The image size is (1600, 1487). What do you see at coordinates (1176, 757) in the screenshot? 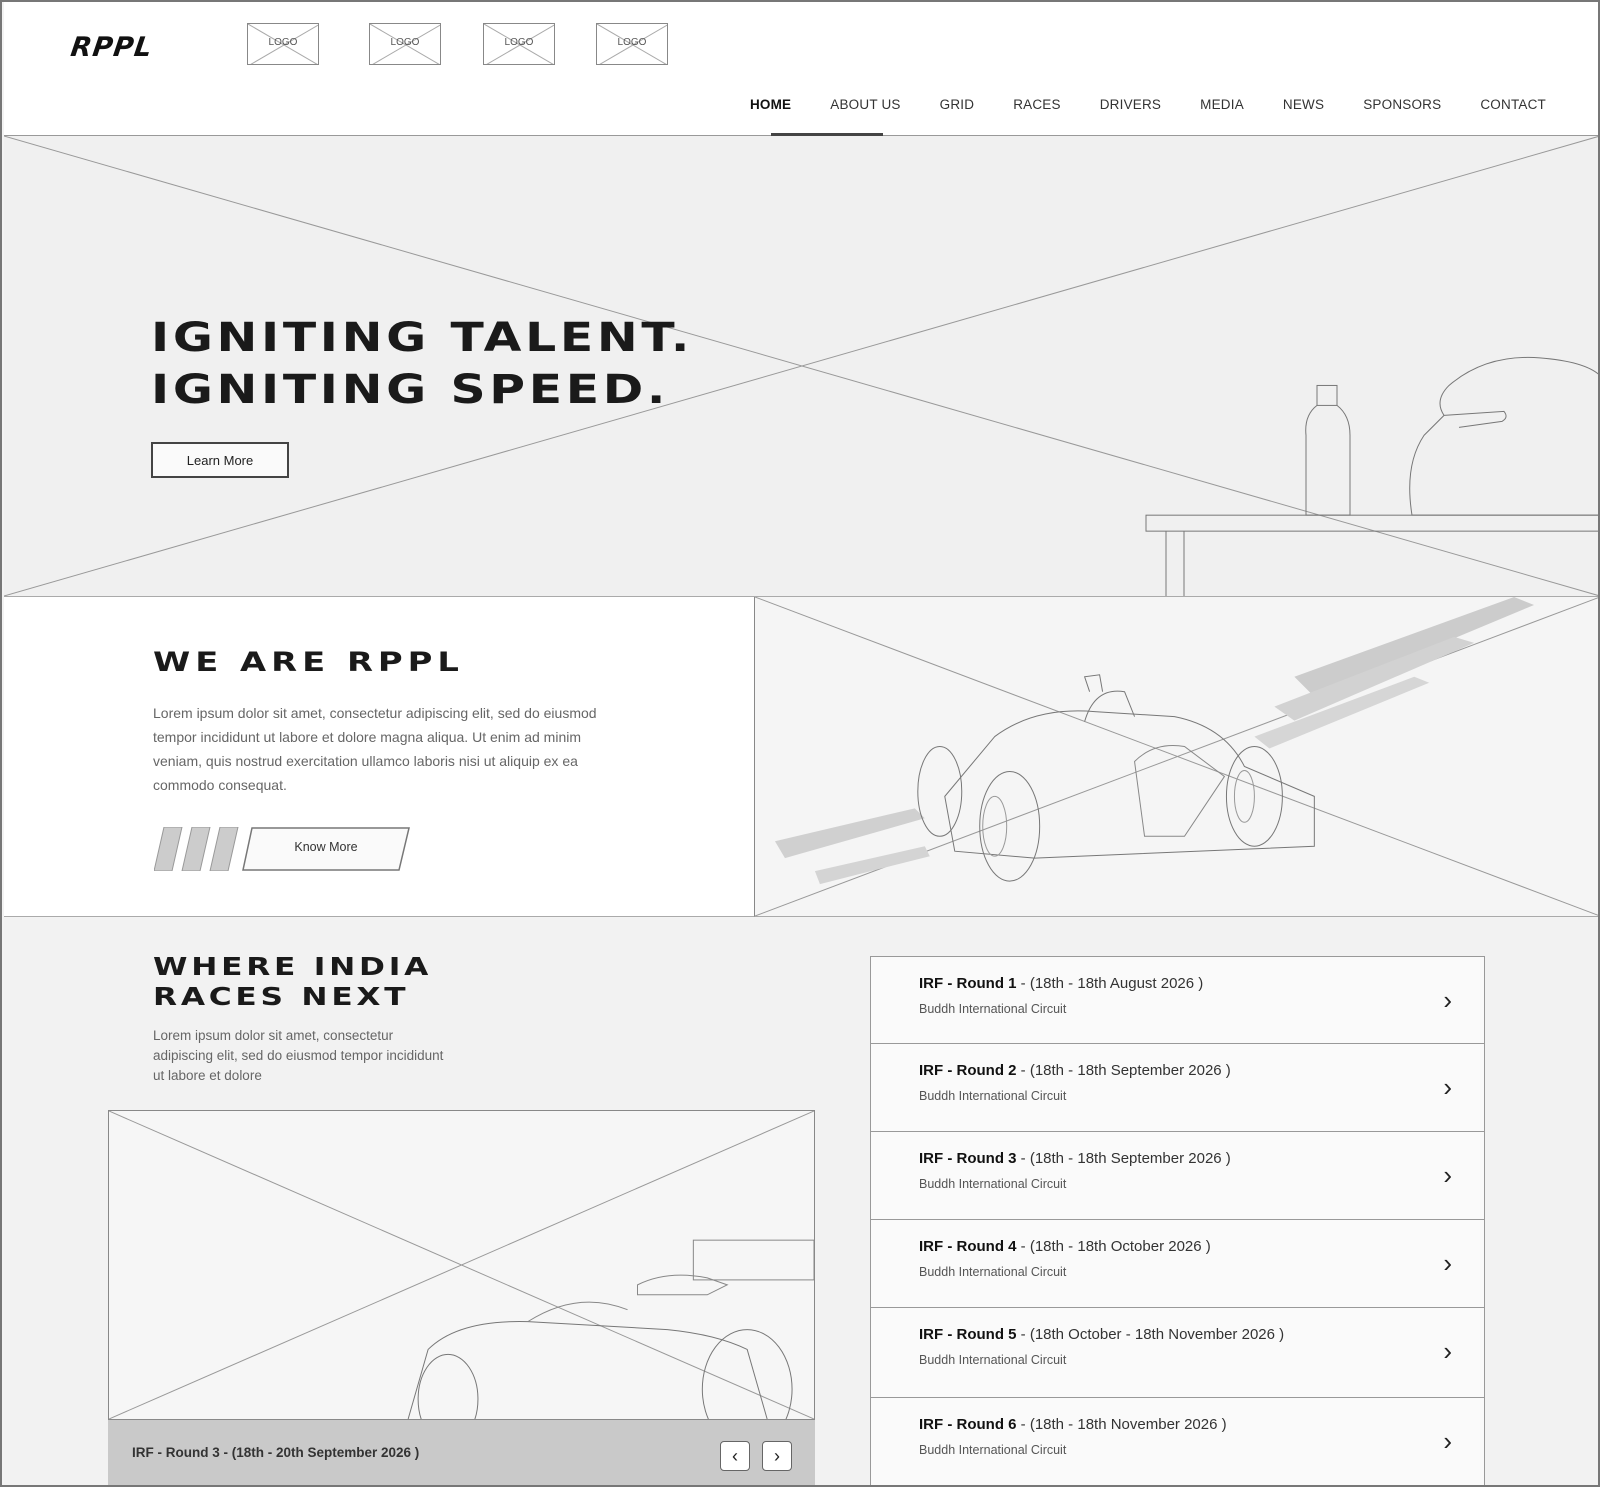
I see `race-car-image` at bounding box center [1176, 757].